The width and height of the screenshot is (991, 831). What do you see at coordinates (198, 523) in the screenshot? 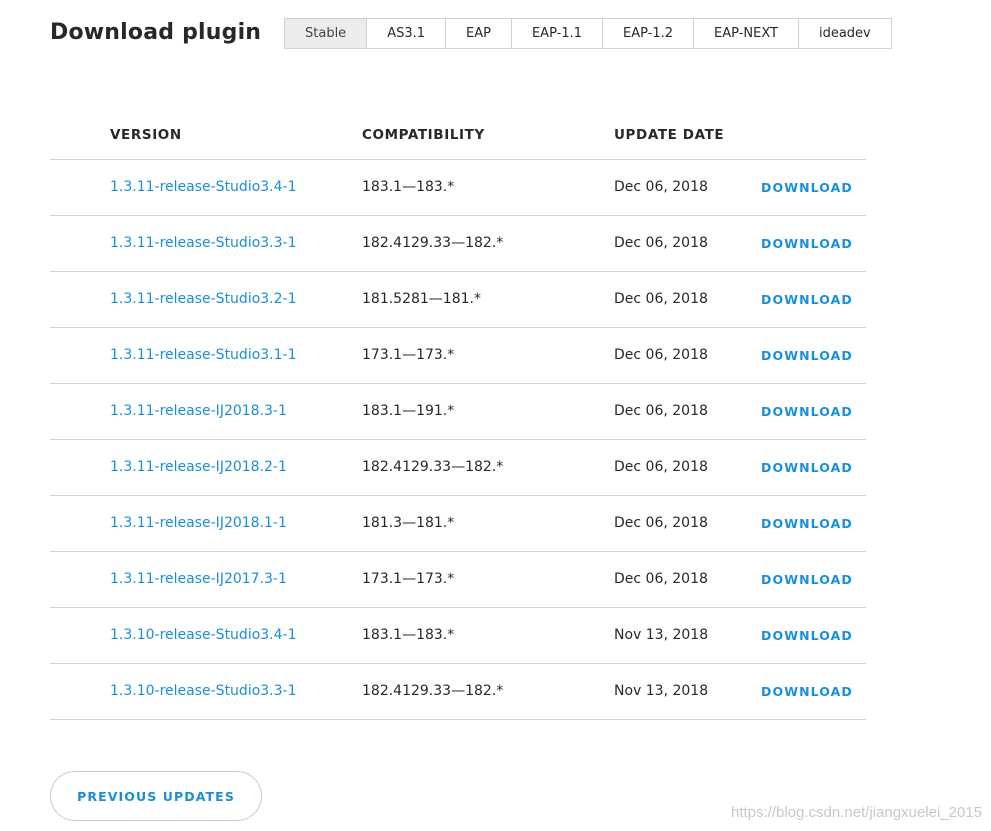
I see `version-link: 1.3.11-release-IJ2018.1-1` at bounding box center [198, 523].